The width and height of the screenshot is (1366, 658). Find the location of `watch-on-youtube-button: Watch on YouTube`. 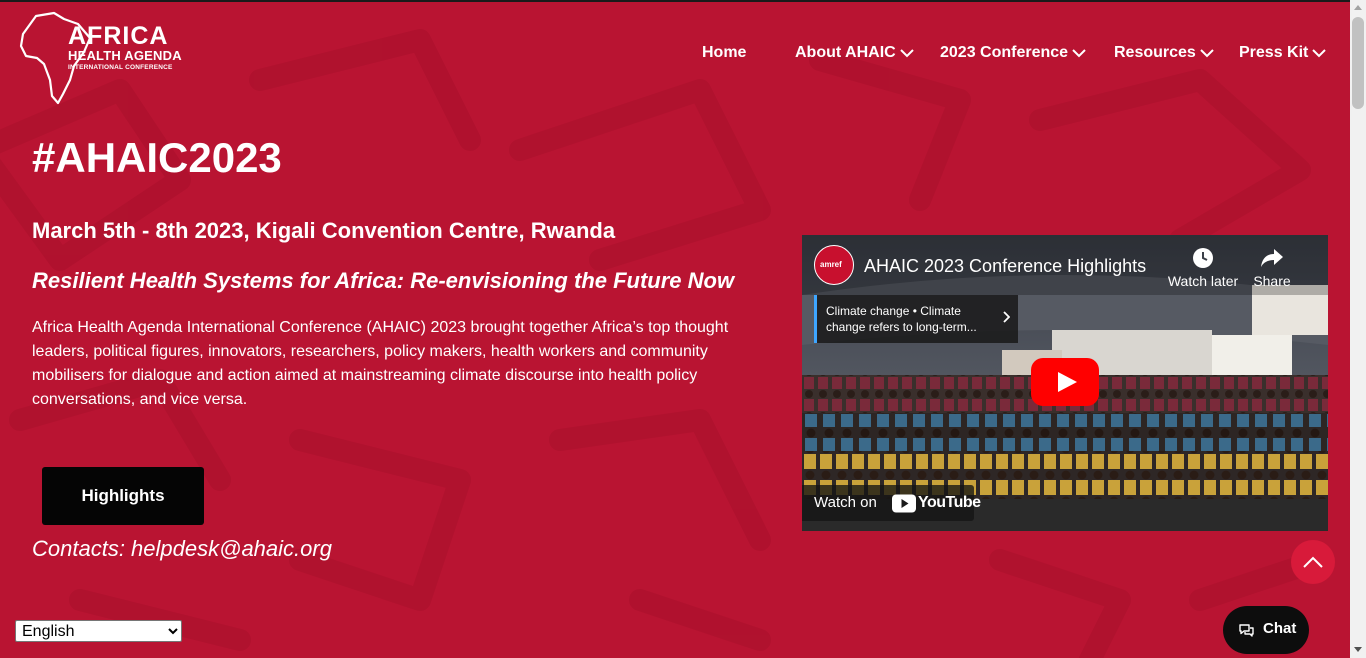

watch-on-youtube-button: Watch on YouTube is located at coordinates (891, 503).